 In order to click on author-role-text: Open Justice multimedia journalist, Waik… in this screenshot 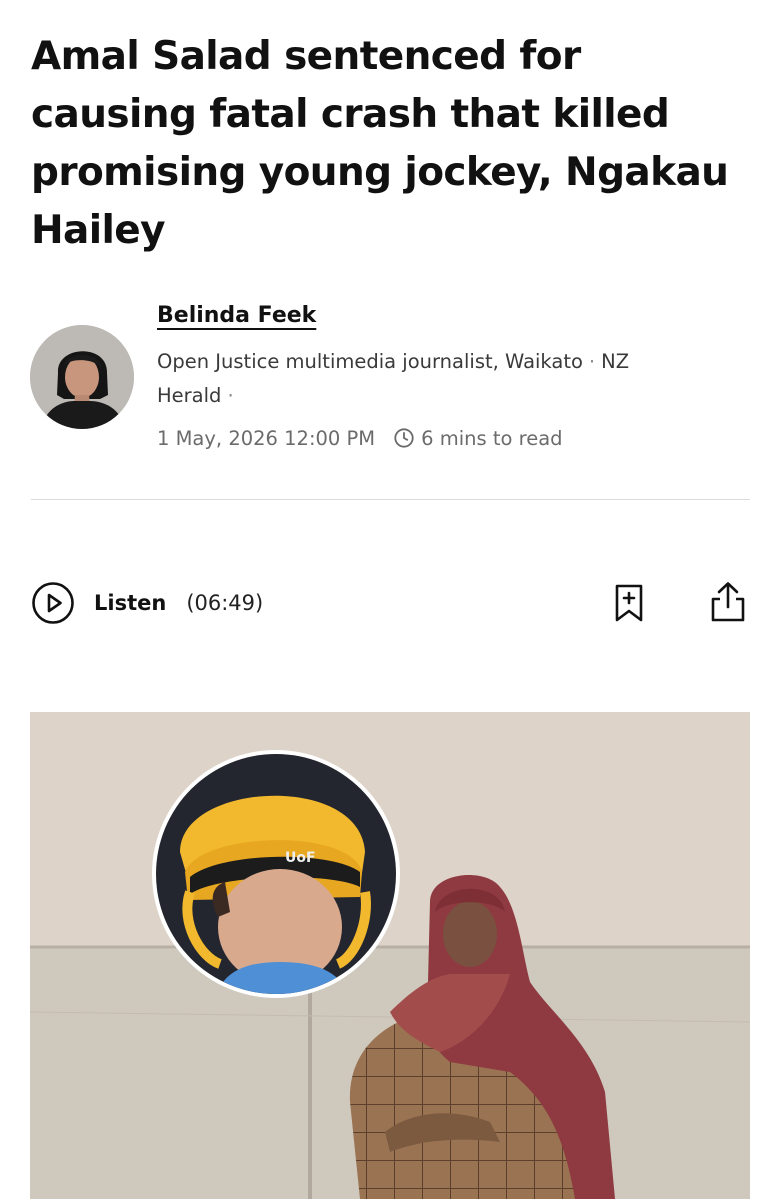, I will do `click(370, 361)`.